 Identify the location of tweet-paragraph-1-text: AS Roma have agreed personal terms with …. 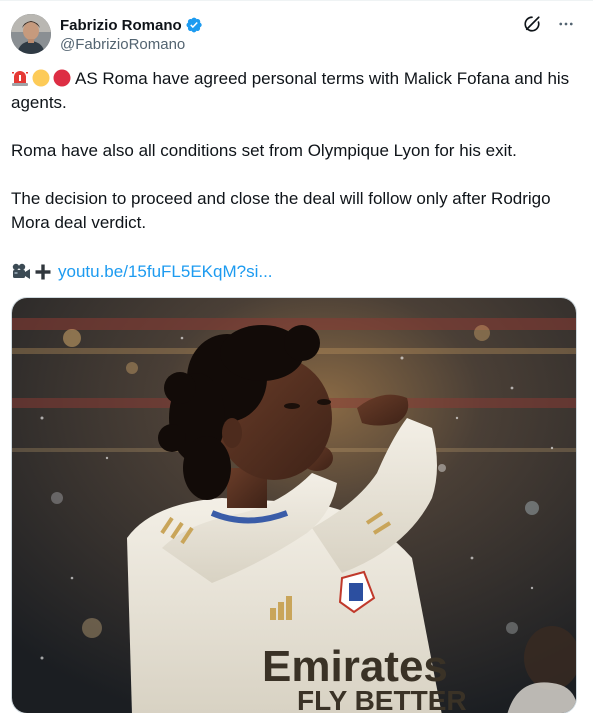
(290, 90).